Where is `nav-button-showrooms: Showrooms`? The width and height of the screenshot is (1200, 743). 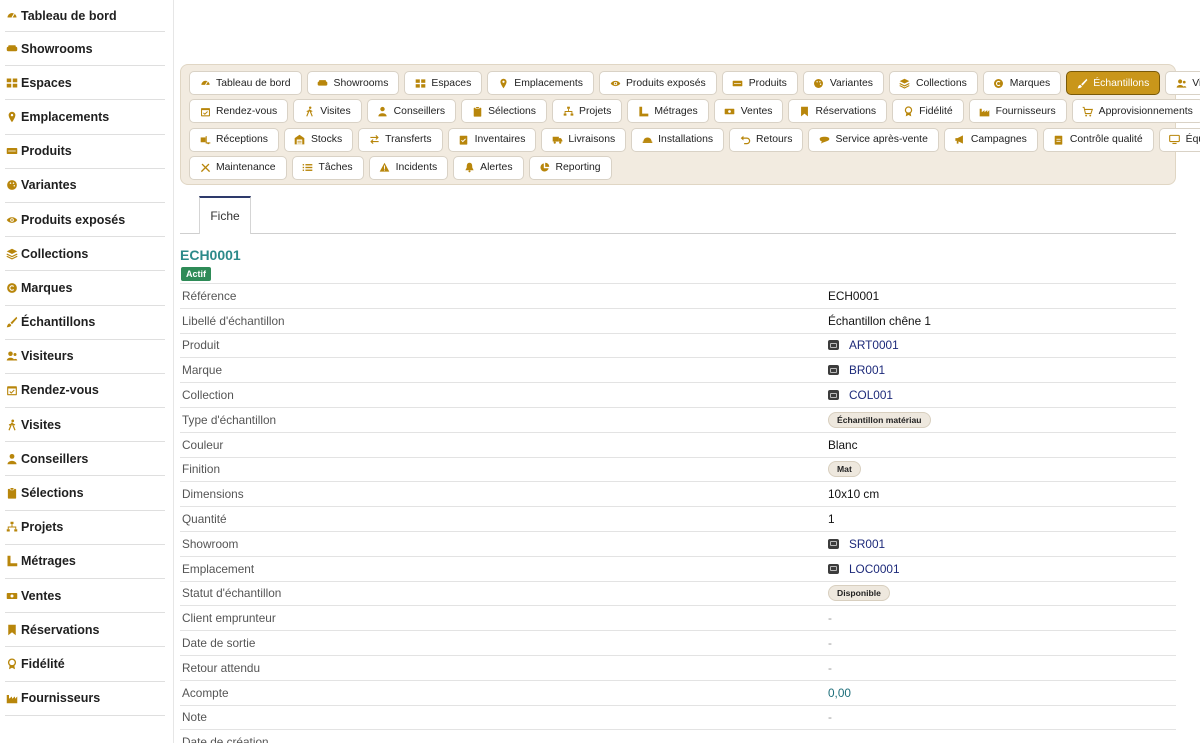
nav-button-showrooms: Showrooms is located at coordinates (353, 83).